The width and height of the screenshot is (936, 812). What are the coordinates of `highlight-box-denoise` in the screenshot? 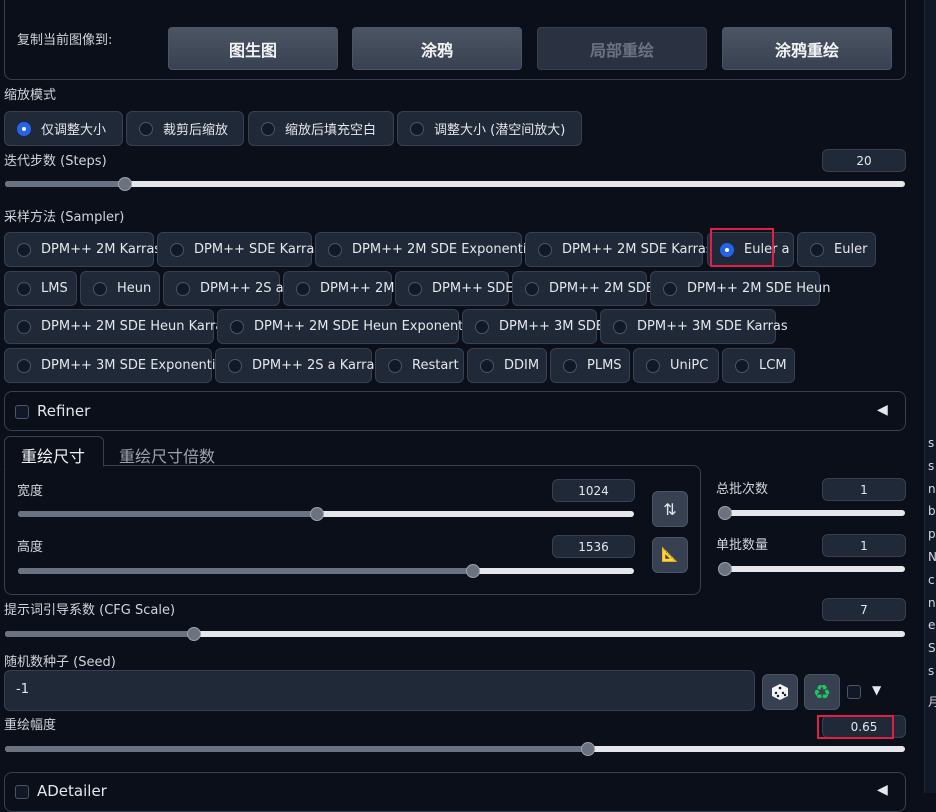 It's located at (855, 727).